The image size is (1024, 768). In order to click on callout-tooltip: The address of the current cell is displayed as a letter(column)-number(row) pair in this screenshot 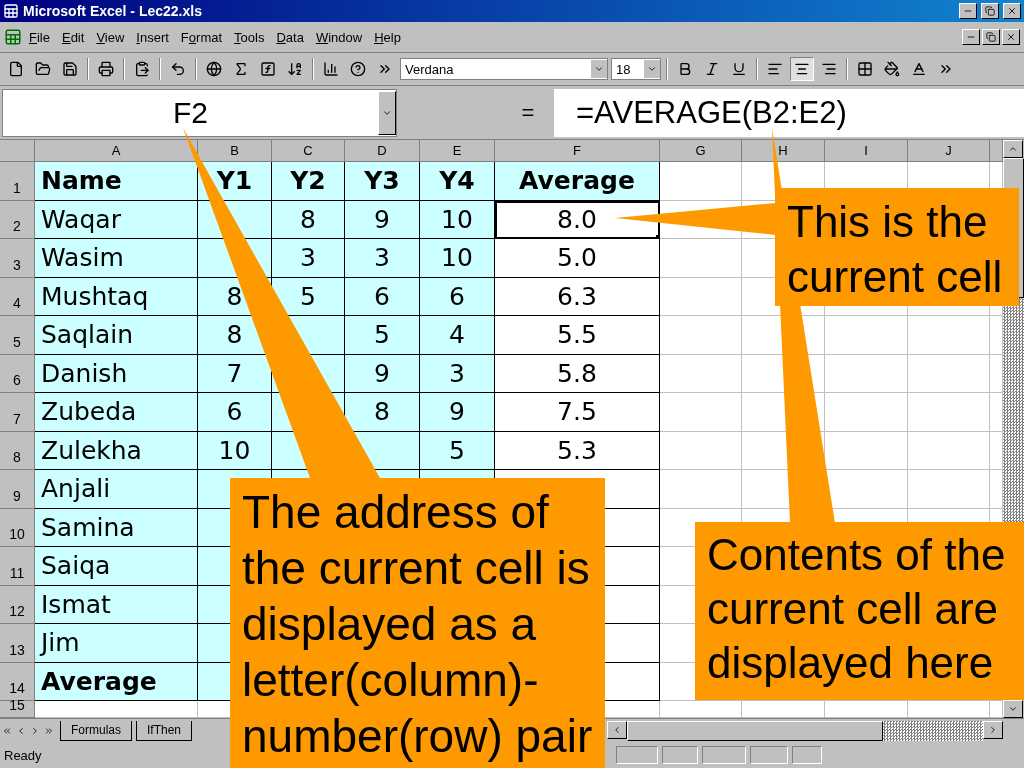, I will do `click(417, 623)`.